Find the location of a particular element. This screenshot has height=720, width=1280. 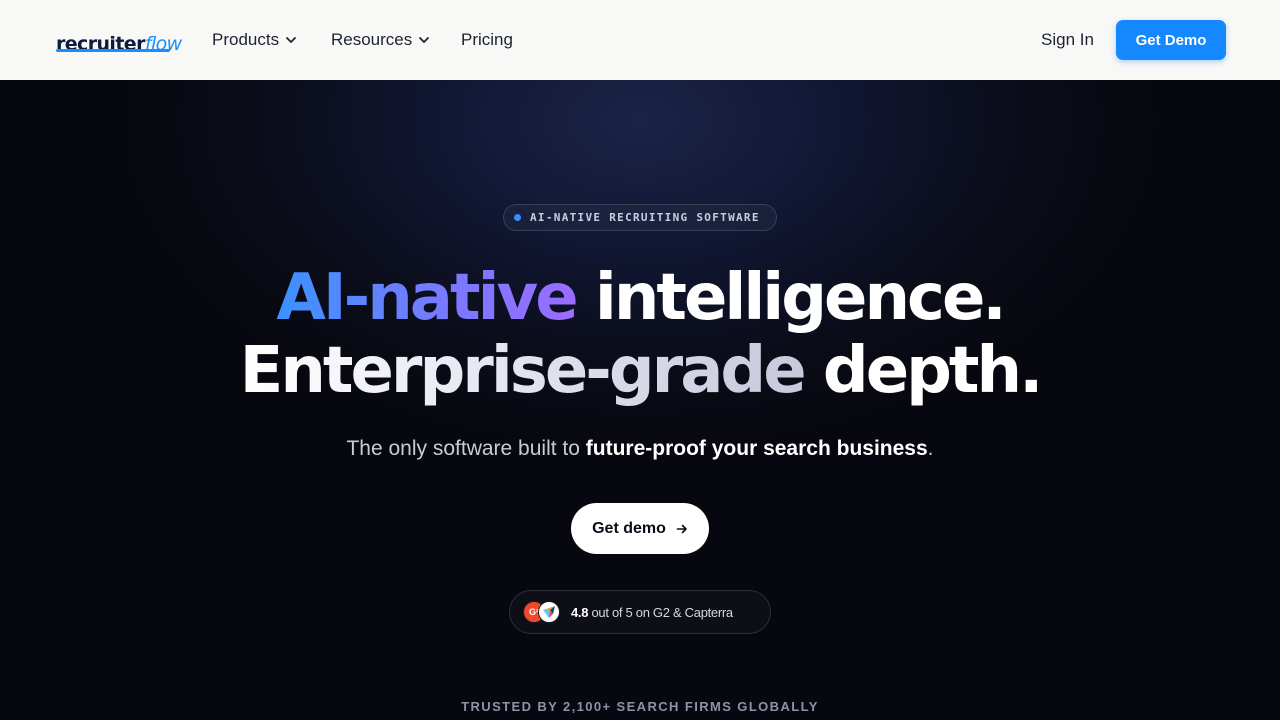

nav-products-menu: Products is located at coordinates (254, 40).